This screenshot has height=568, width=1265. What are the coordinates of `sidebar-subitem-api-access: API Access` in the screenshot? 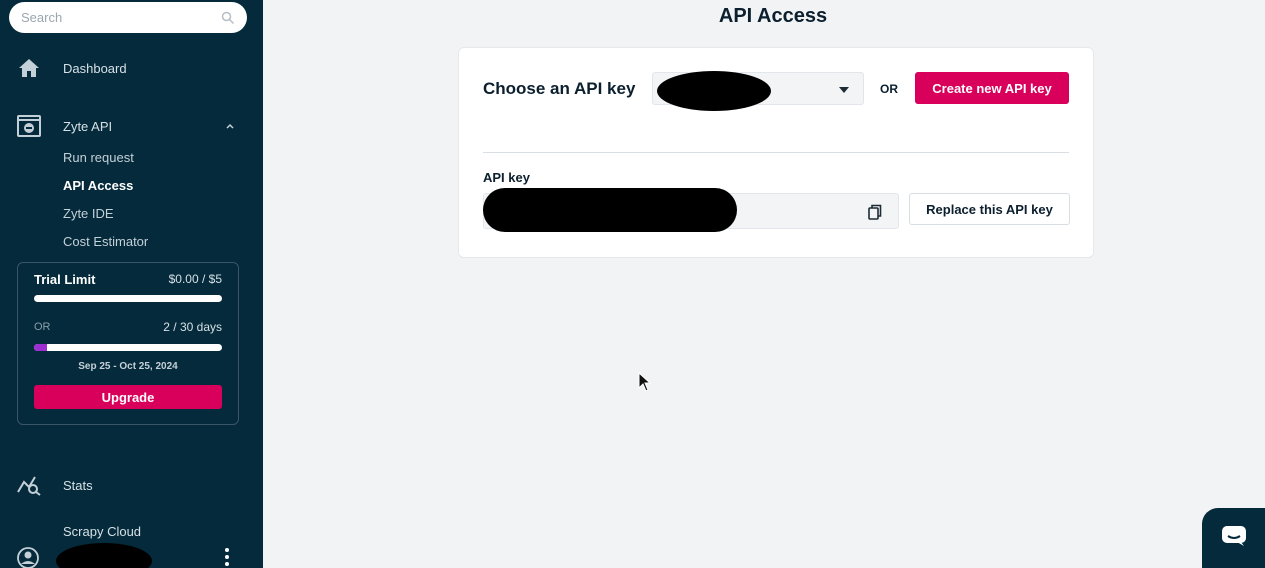 It's located at (98, 185).